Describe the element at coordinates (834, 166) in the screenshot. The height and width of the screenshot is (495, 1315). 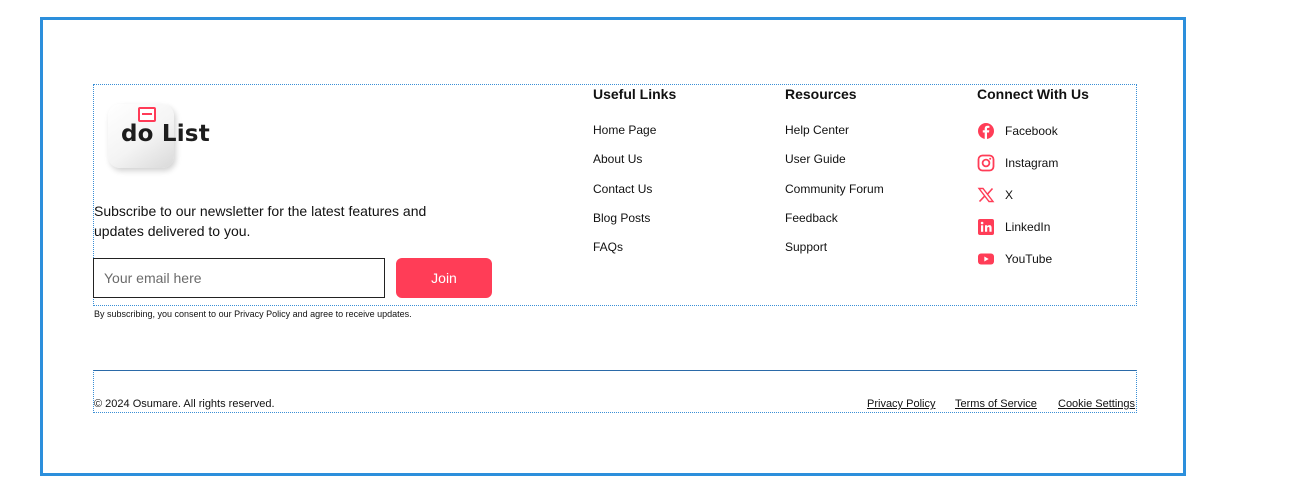
I see `link-user-guide: User Guide` at that location.